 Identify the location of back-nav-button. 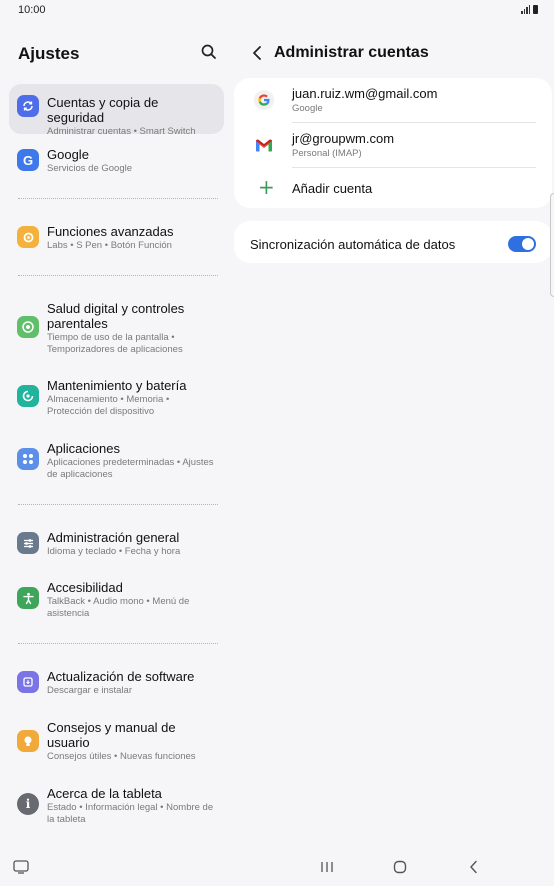
(474, 869).